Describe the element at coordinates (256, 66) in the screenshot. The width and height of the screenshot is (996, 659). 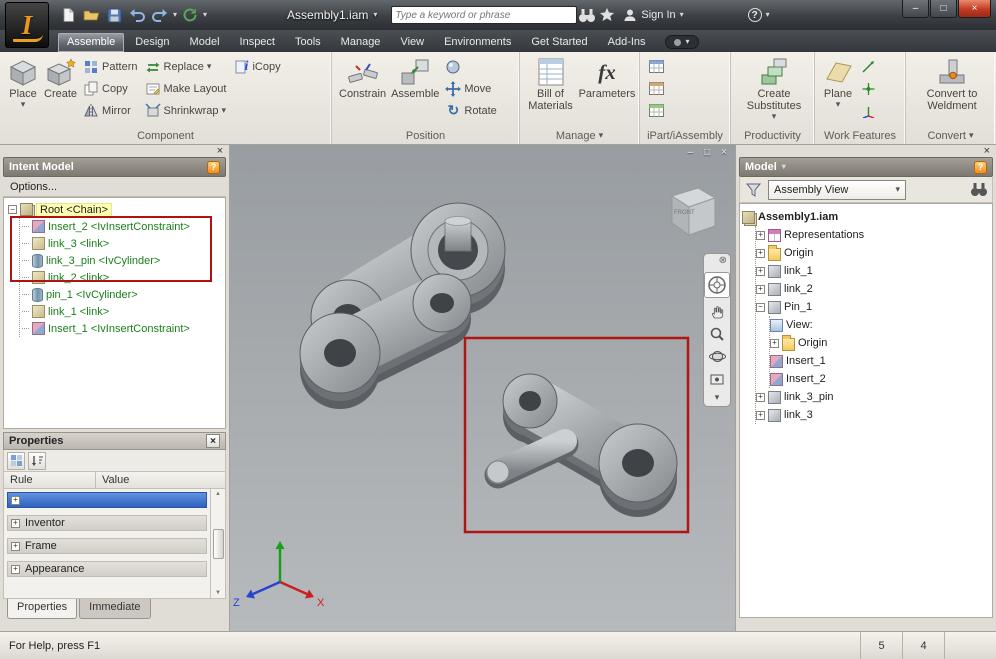
I see `icopy-button: i iCopy` at that location.